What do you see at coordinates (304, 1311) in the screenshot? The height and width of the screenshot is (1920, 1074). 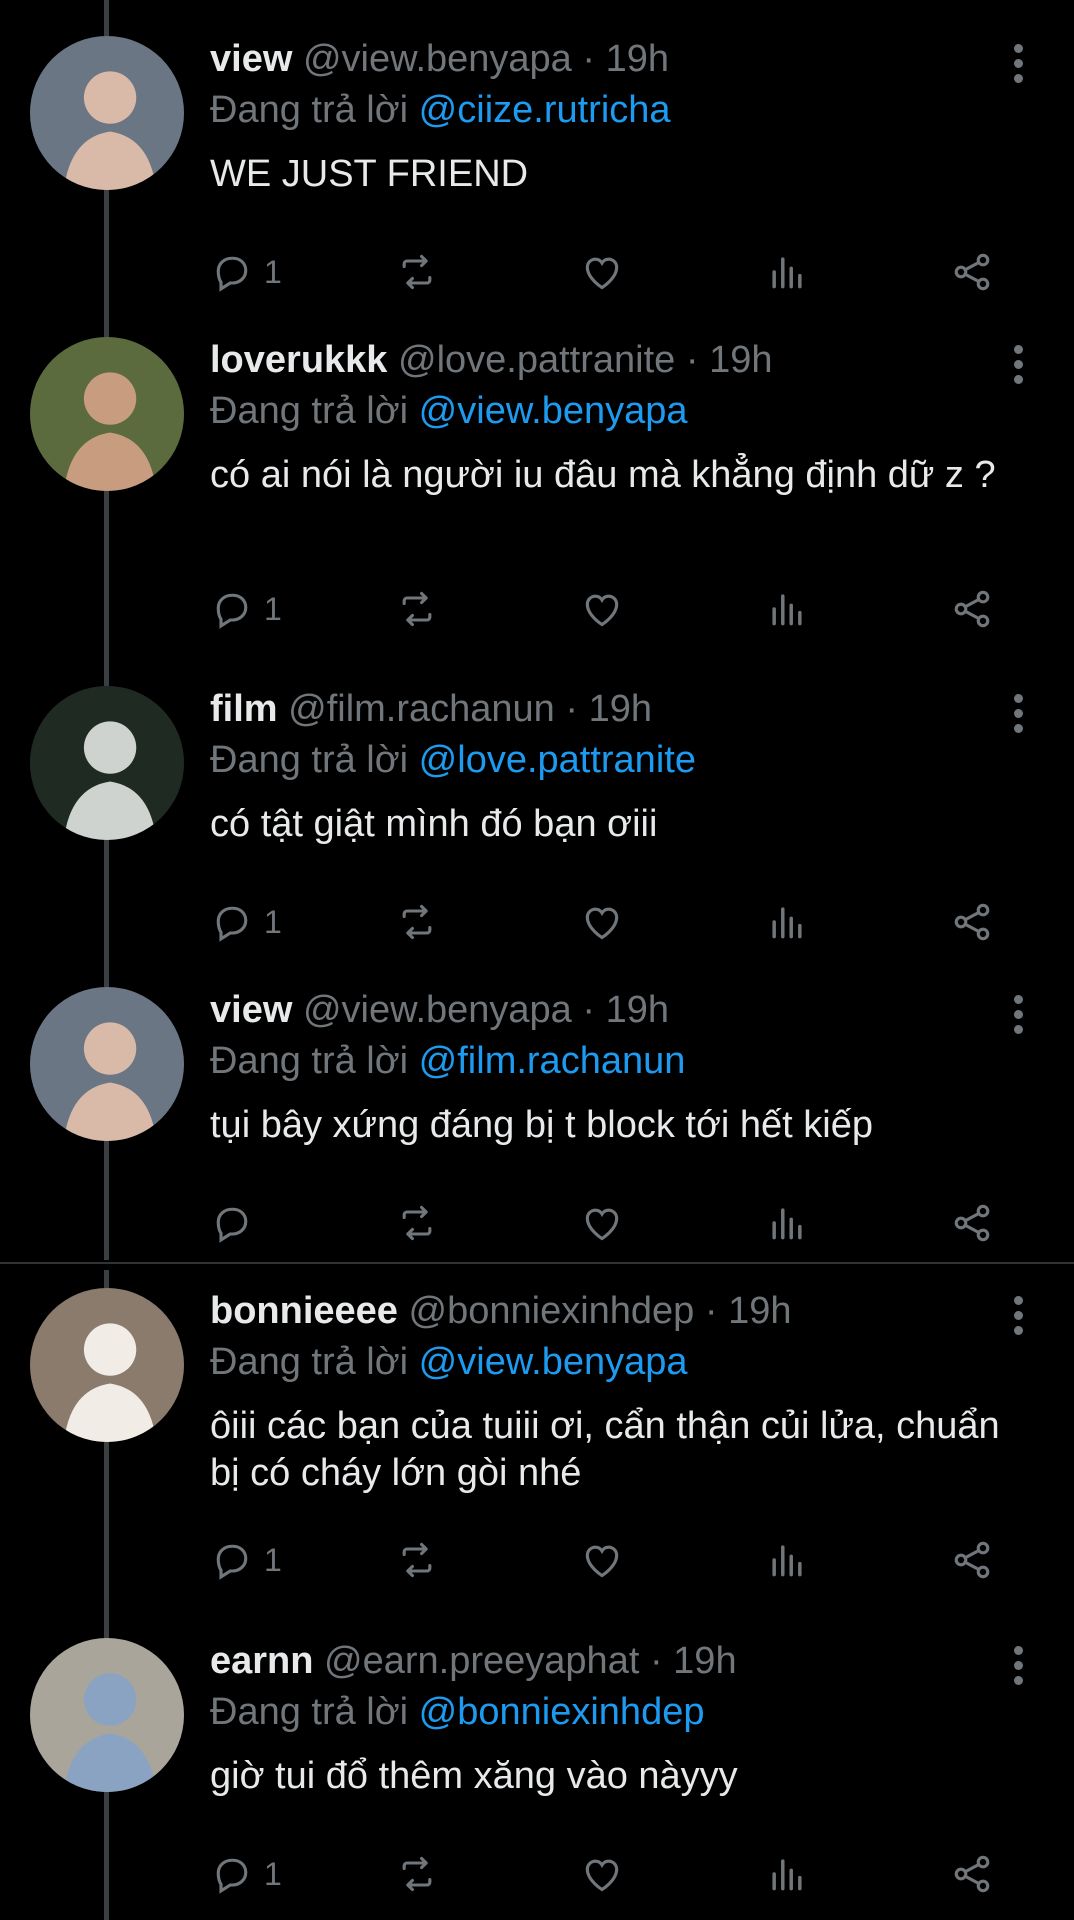 I see `display-name: bonnieeee` at bounding box center [304, 1311].